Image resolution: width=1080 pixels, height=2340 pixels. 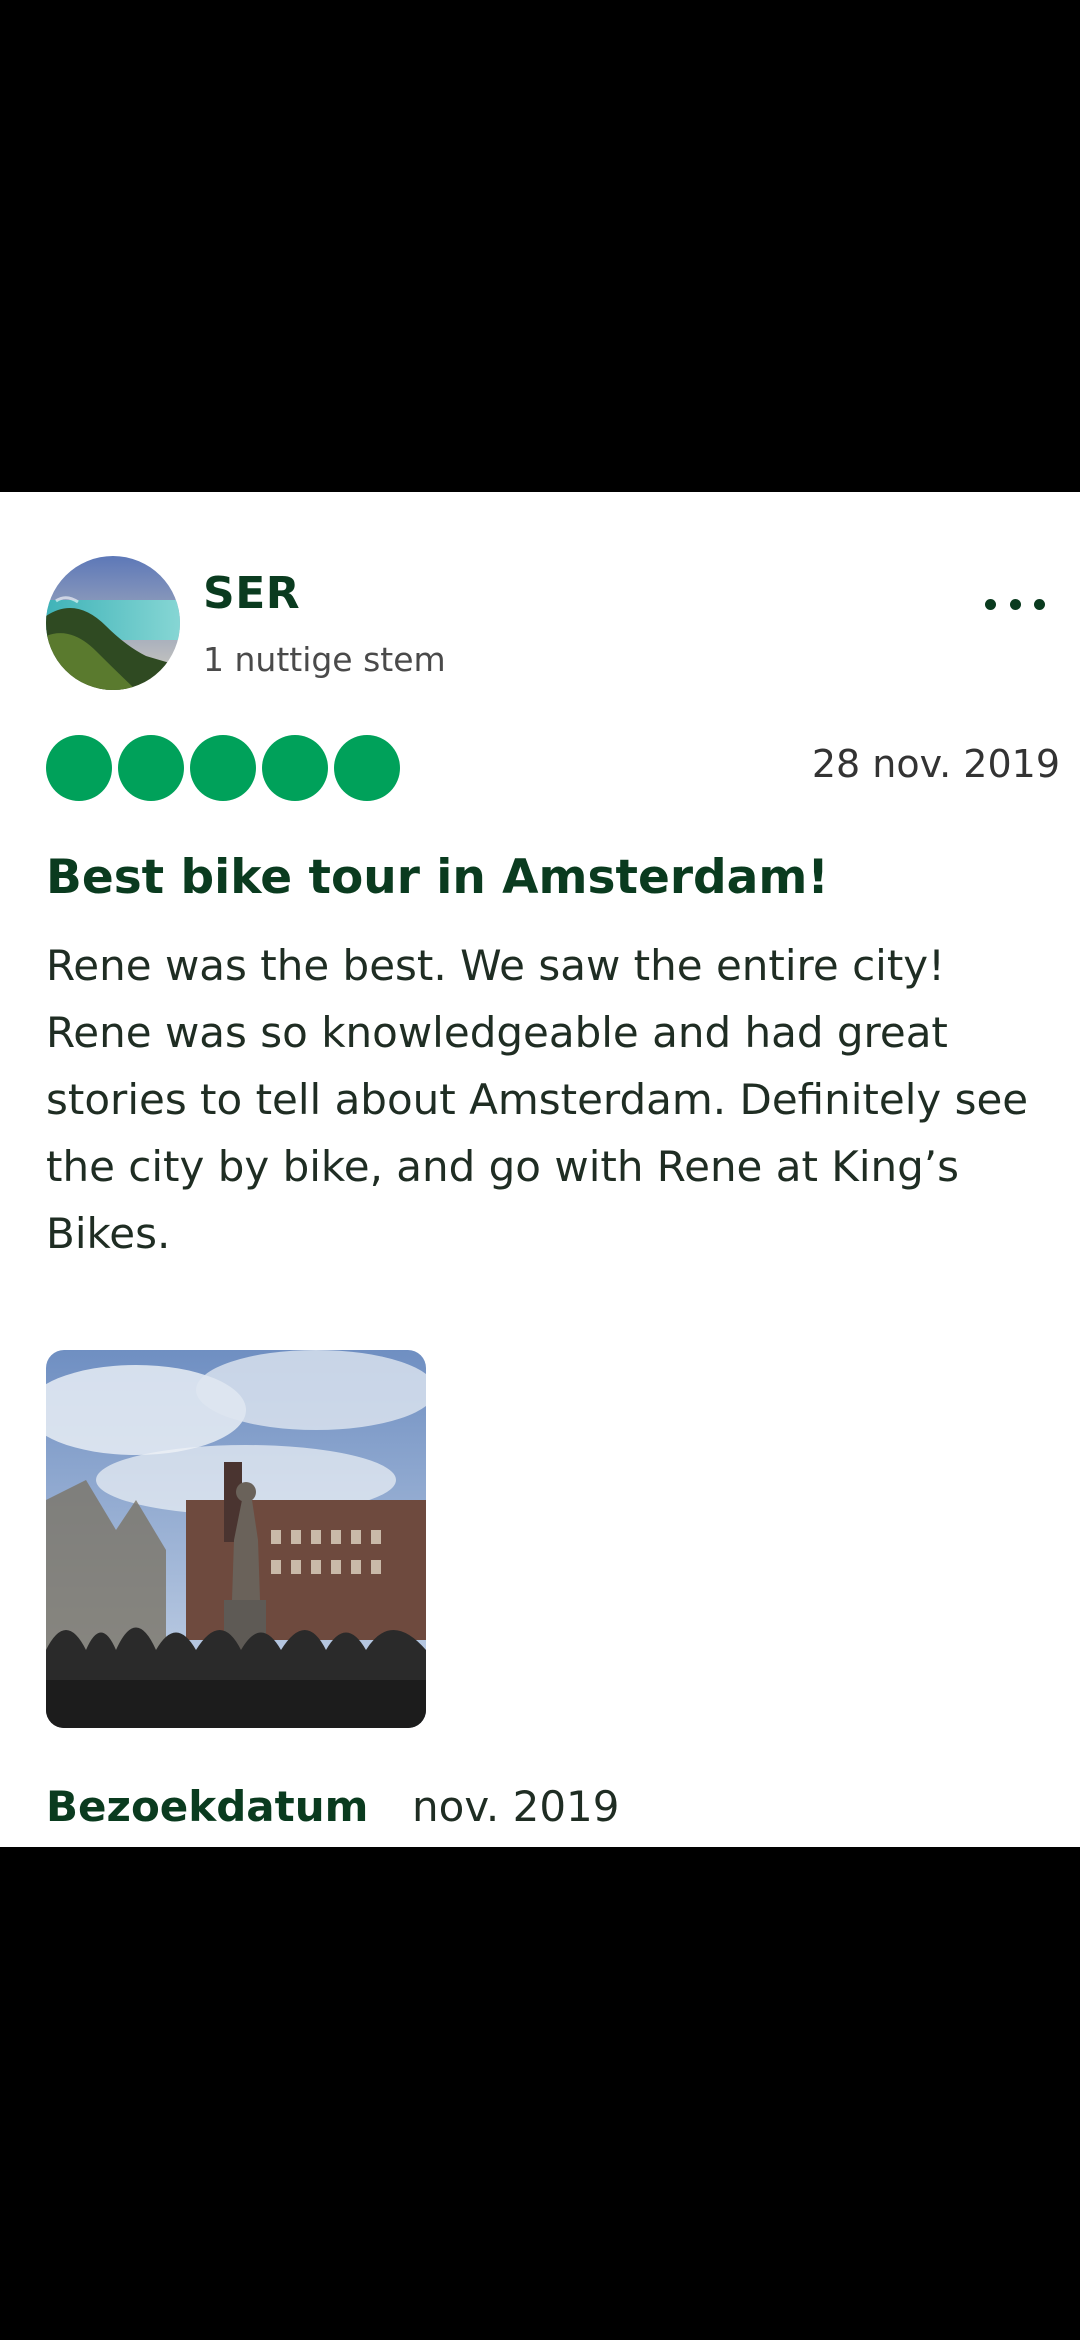 I want to click on more-options-icon, so click(x=1015, y=604).